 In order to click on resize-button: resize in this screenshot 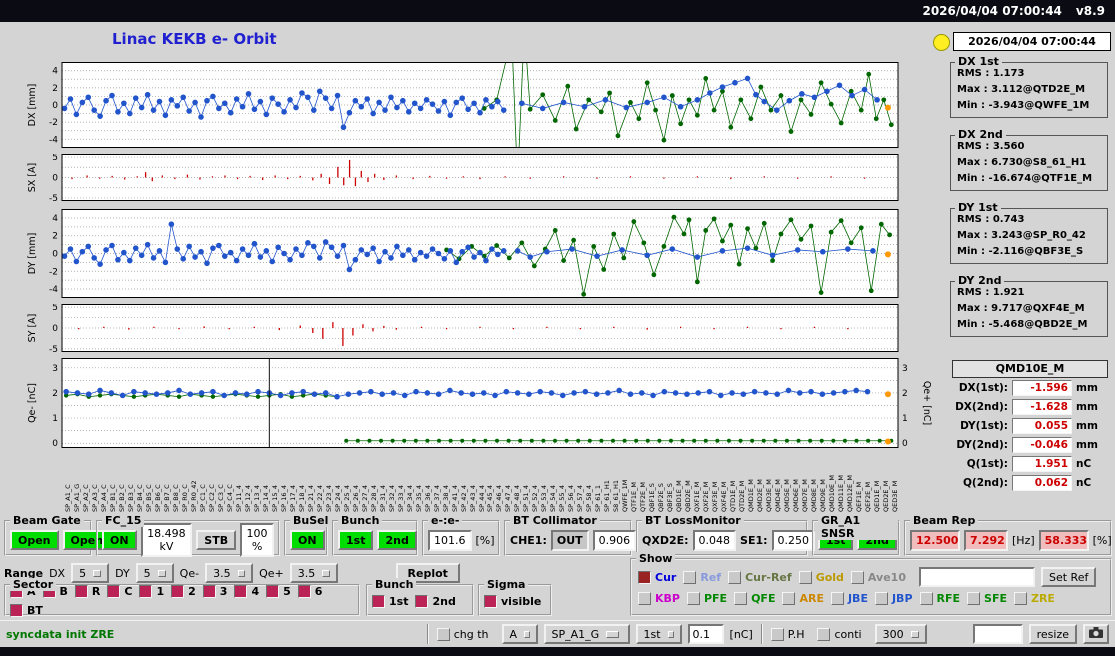, I will do `click(1052, 634)`.